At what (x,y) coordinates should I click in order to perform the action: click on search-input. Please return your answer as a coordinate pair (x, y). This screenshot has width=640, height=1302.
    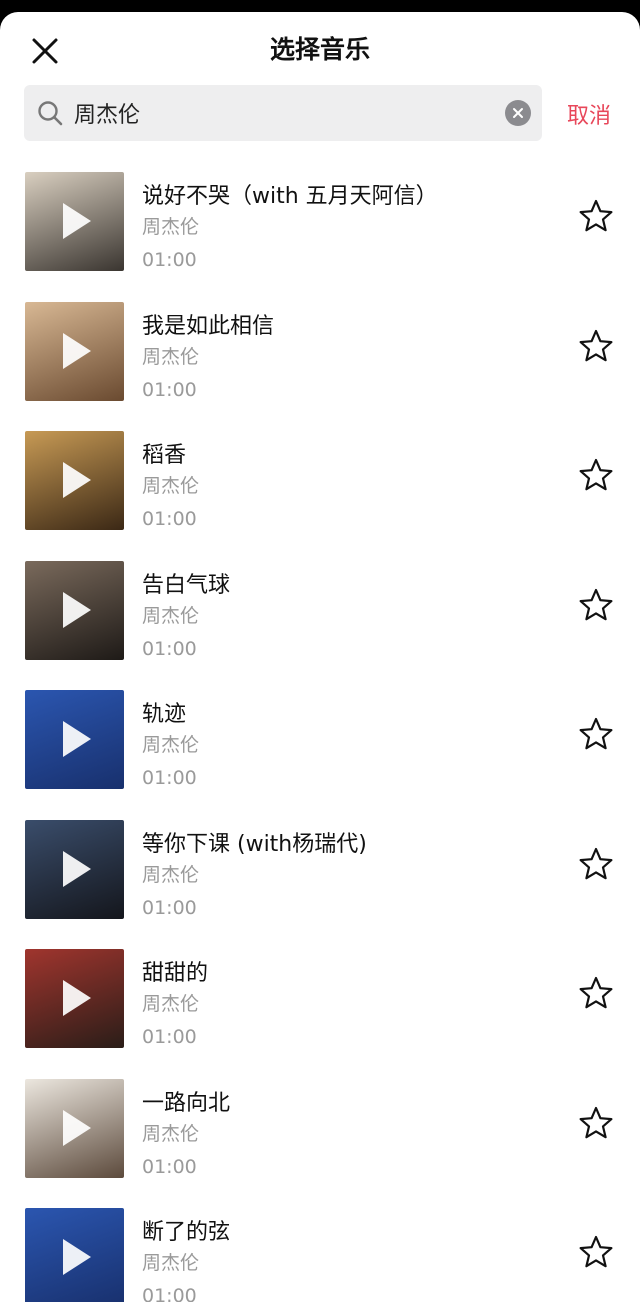
    Looking at the image, I should click on (284, 113).